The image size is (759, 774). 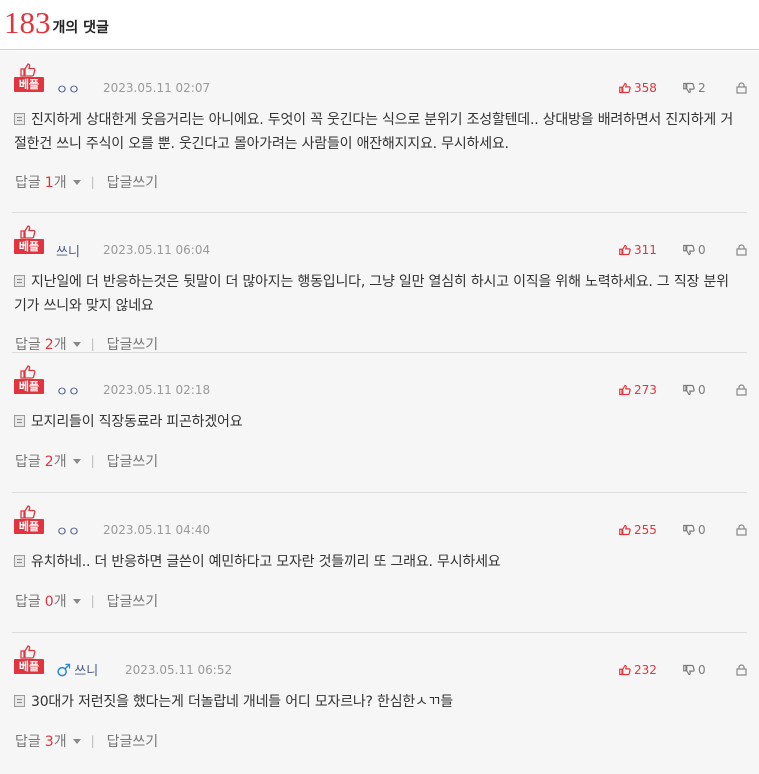 What do you see at coordinates (77, 670) in the screenshot?
I see `comment-nickname: ♂ 쓰니` at bounding box center [77, 670].